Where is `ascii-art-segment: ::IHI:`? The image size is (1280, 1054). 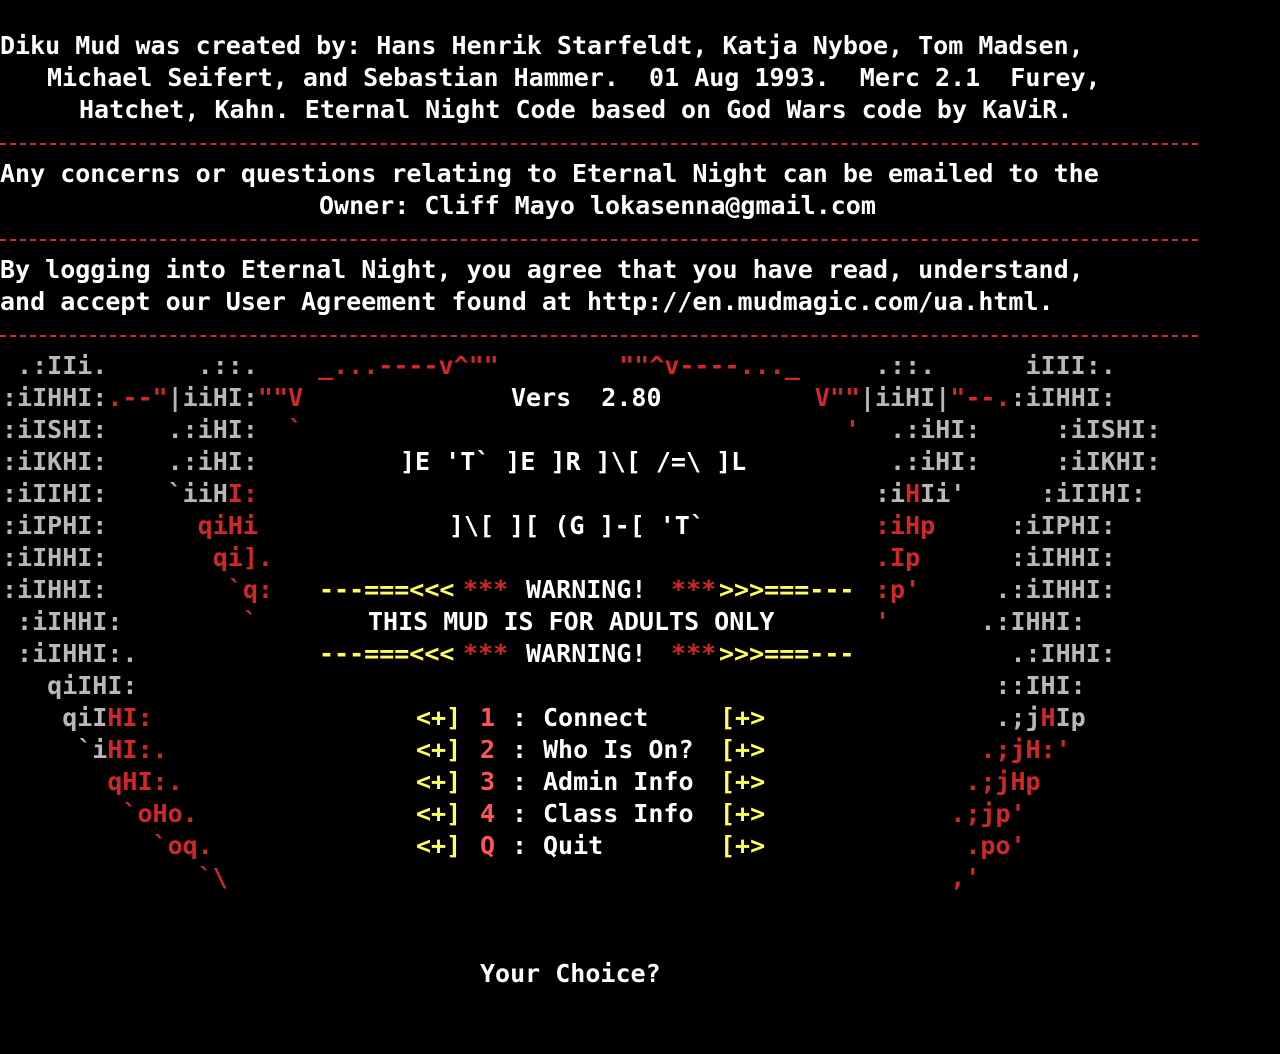 ascii-art-segment: ::IHI: is located at coordinates (1040, 685).